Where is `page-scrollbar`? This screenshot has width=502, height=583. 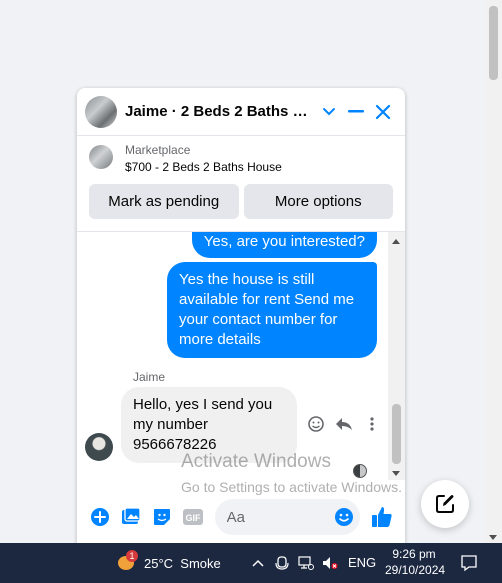
page-scrollbar is located at coordinates (493, 271).